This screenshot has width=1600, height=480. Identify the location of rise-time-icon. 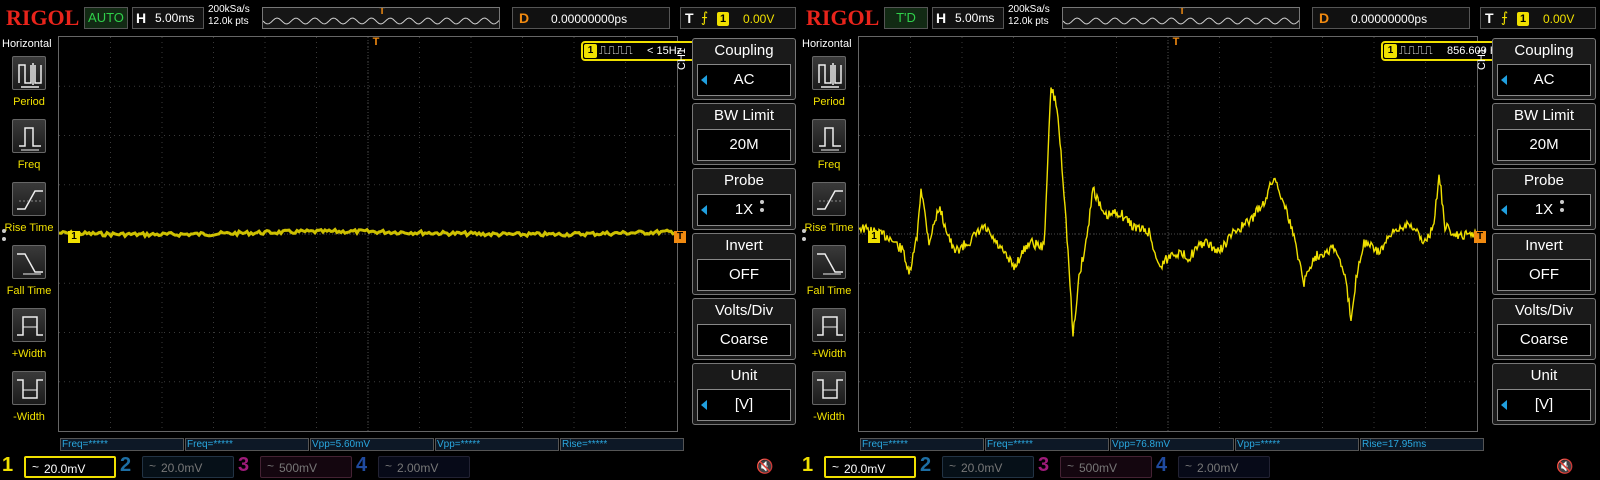
(829, 199).